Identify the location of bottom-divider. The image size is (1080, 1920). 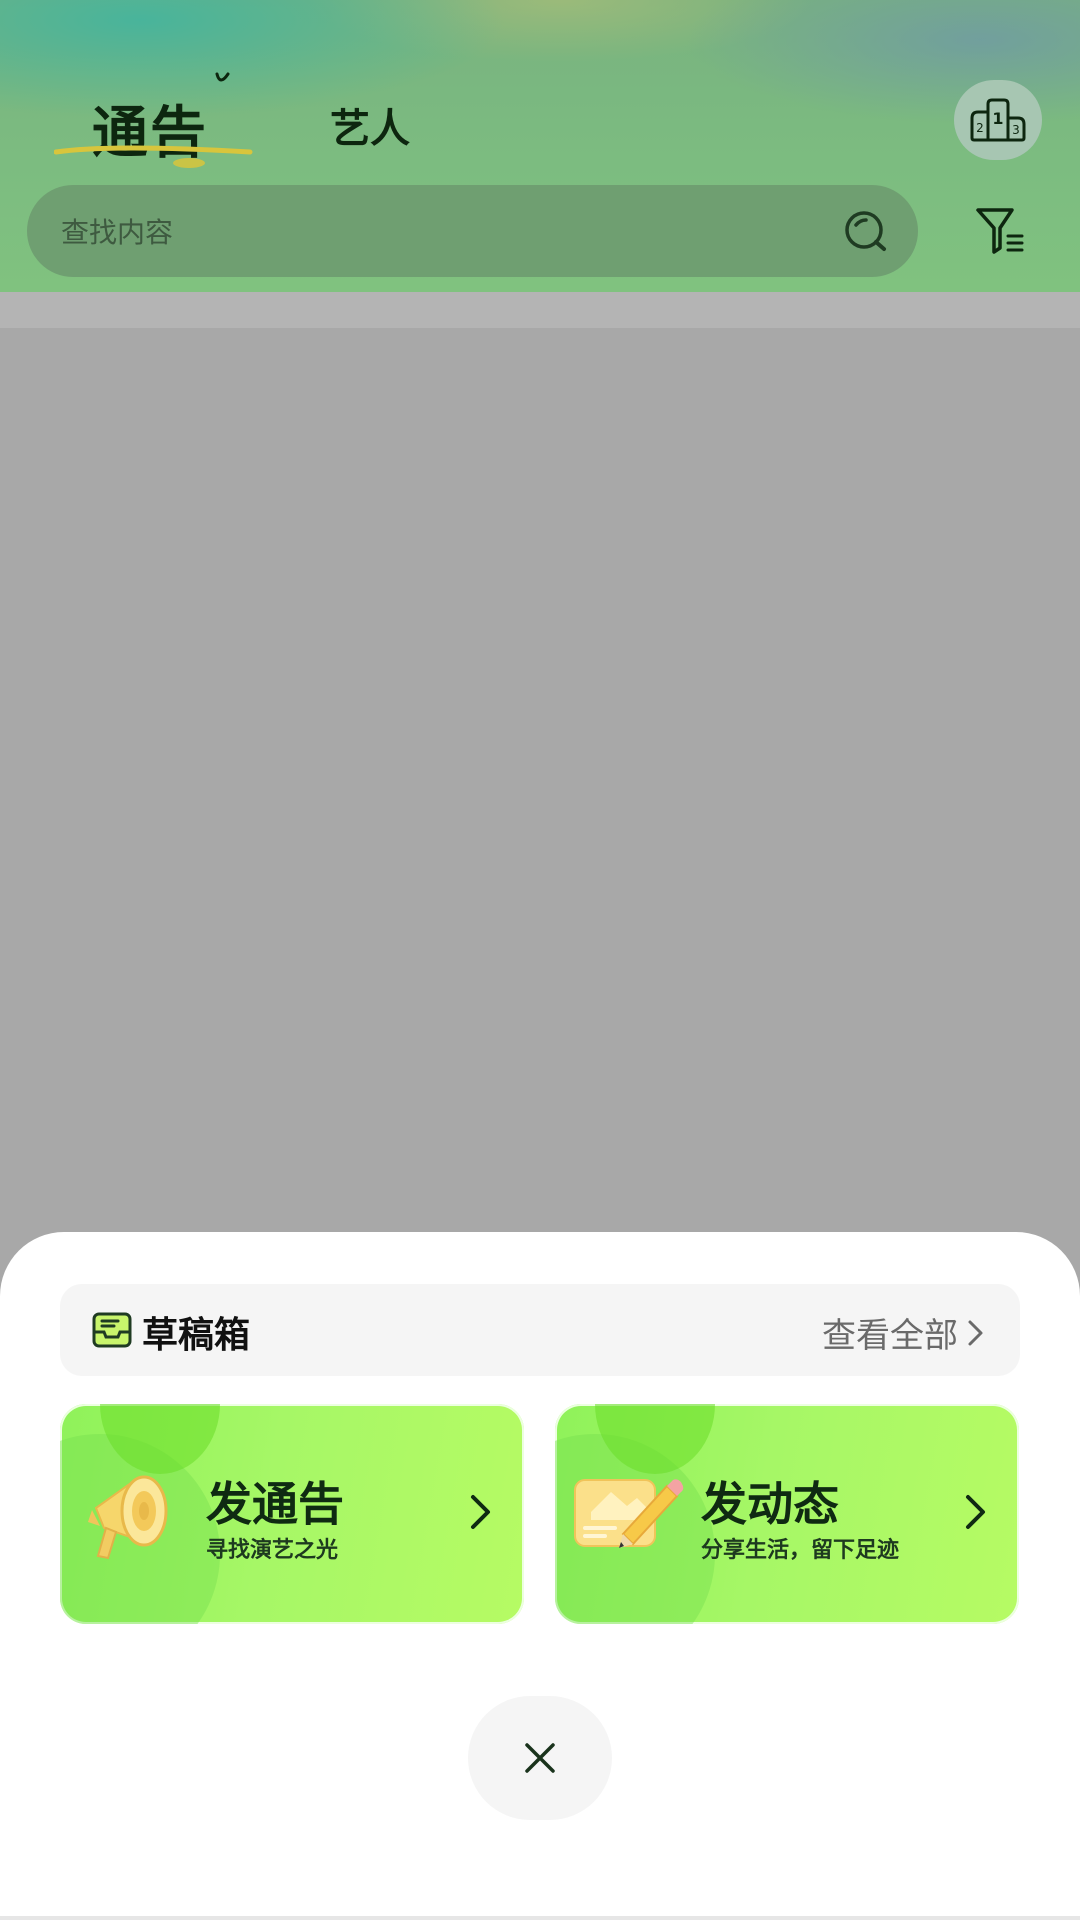
(540, 1918).